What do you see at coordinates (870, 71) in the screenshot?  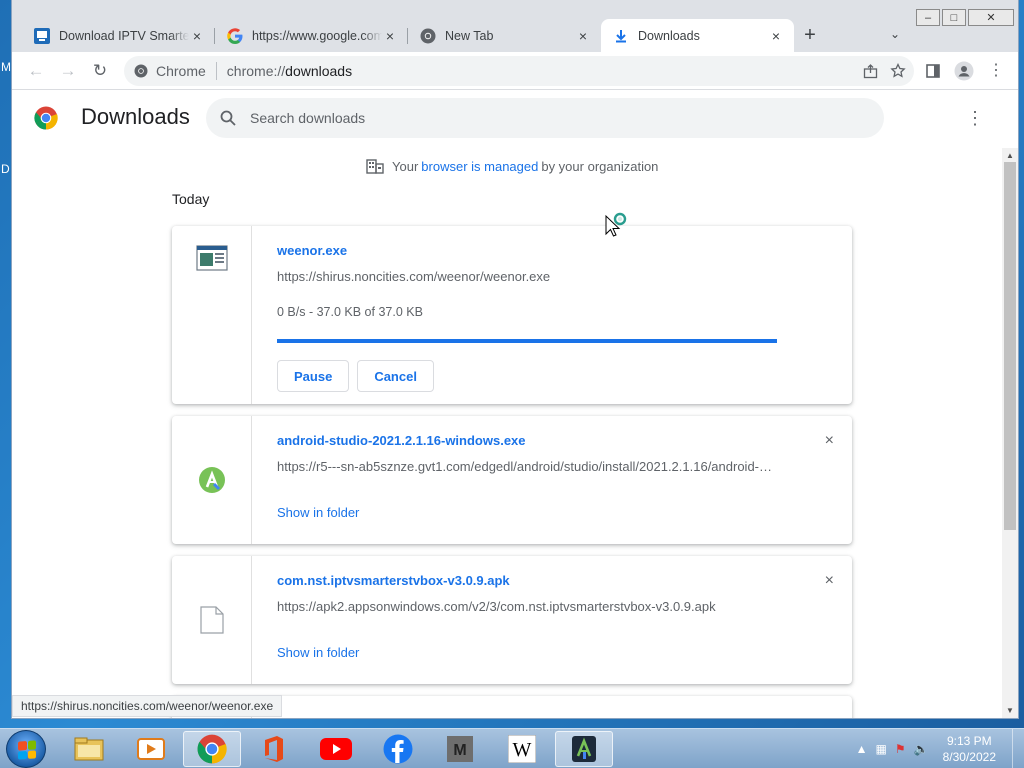 I see `share-icon` at bounding box center [870, 71].